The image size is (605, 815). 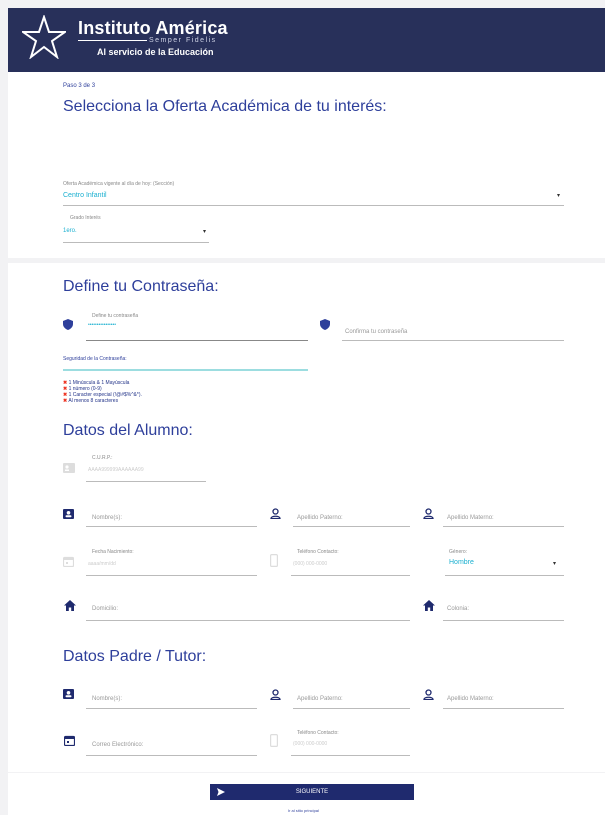 I want to click on student-name-underline, so click(x=171, y=526).